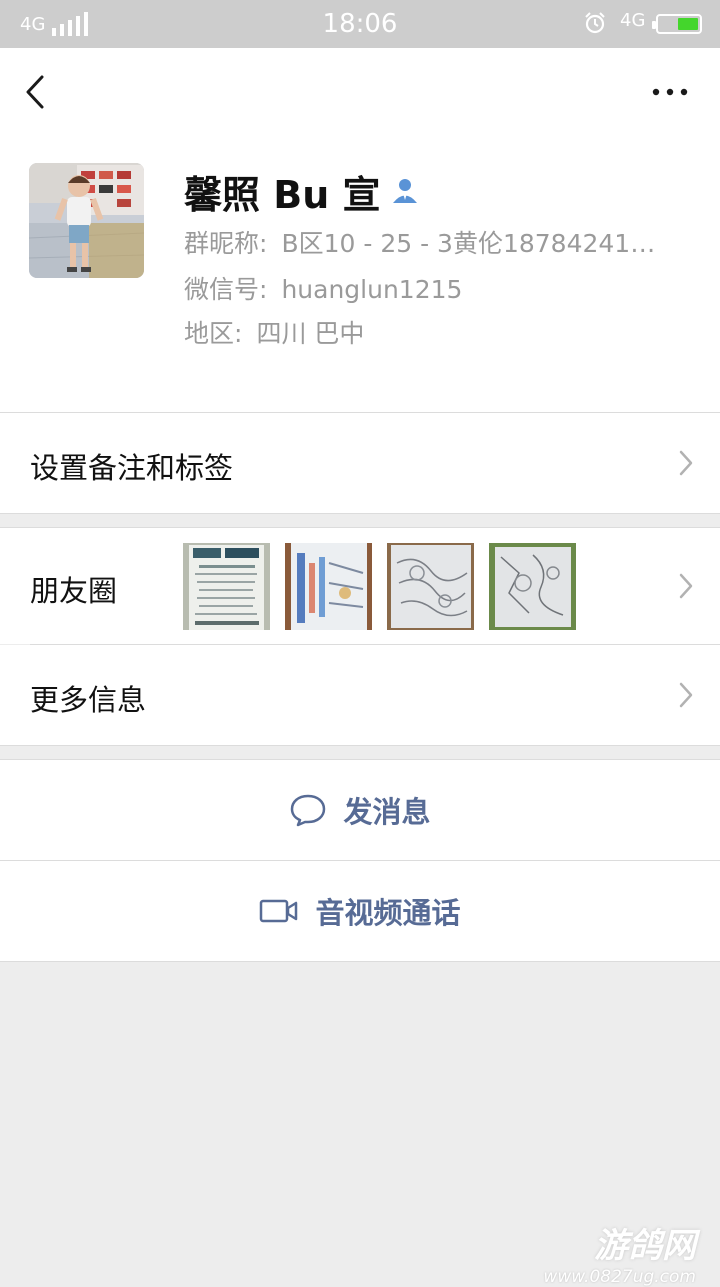  I want to click on name-row: 馨照 Bu 宣, so click(302, 192).